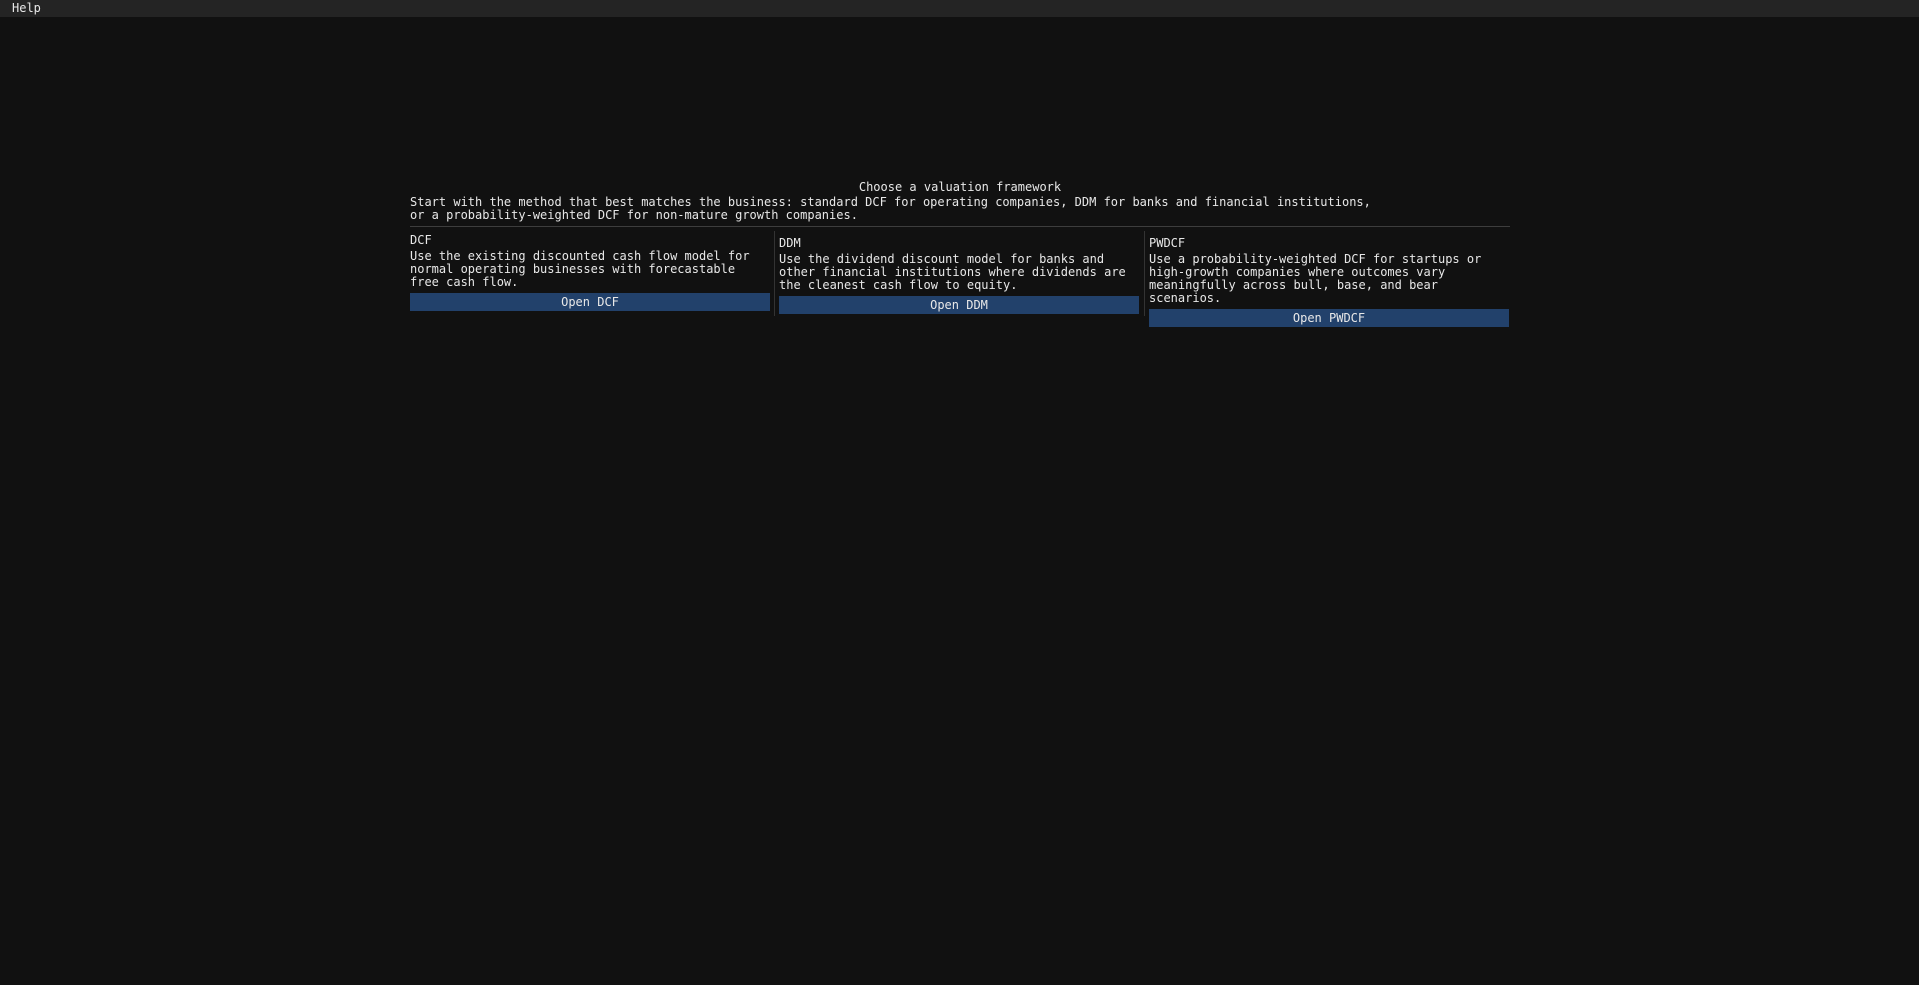  I want to click on menu-help: Help, so click(26, 8).